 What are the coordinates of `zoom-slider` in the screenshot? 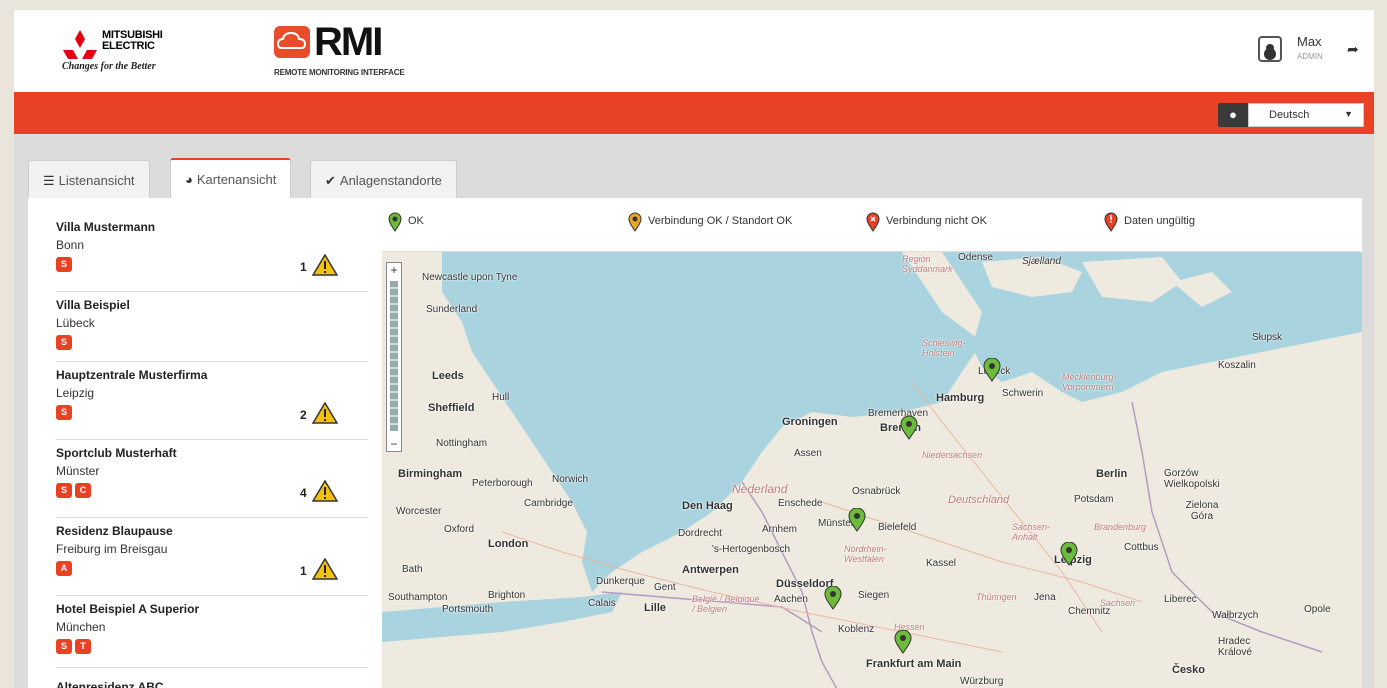 It's located at (394, 356).